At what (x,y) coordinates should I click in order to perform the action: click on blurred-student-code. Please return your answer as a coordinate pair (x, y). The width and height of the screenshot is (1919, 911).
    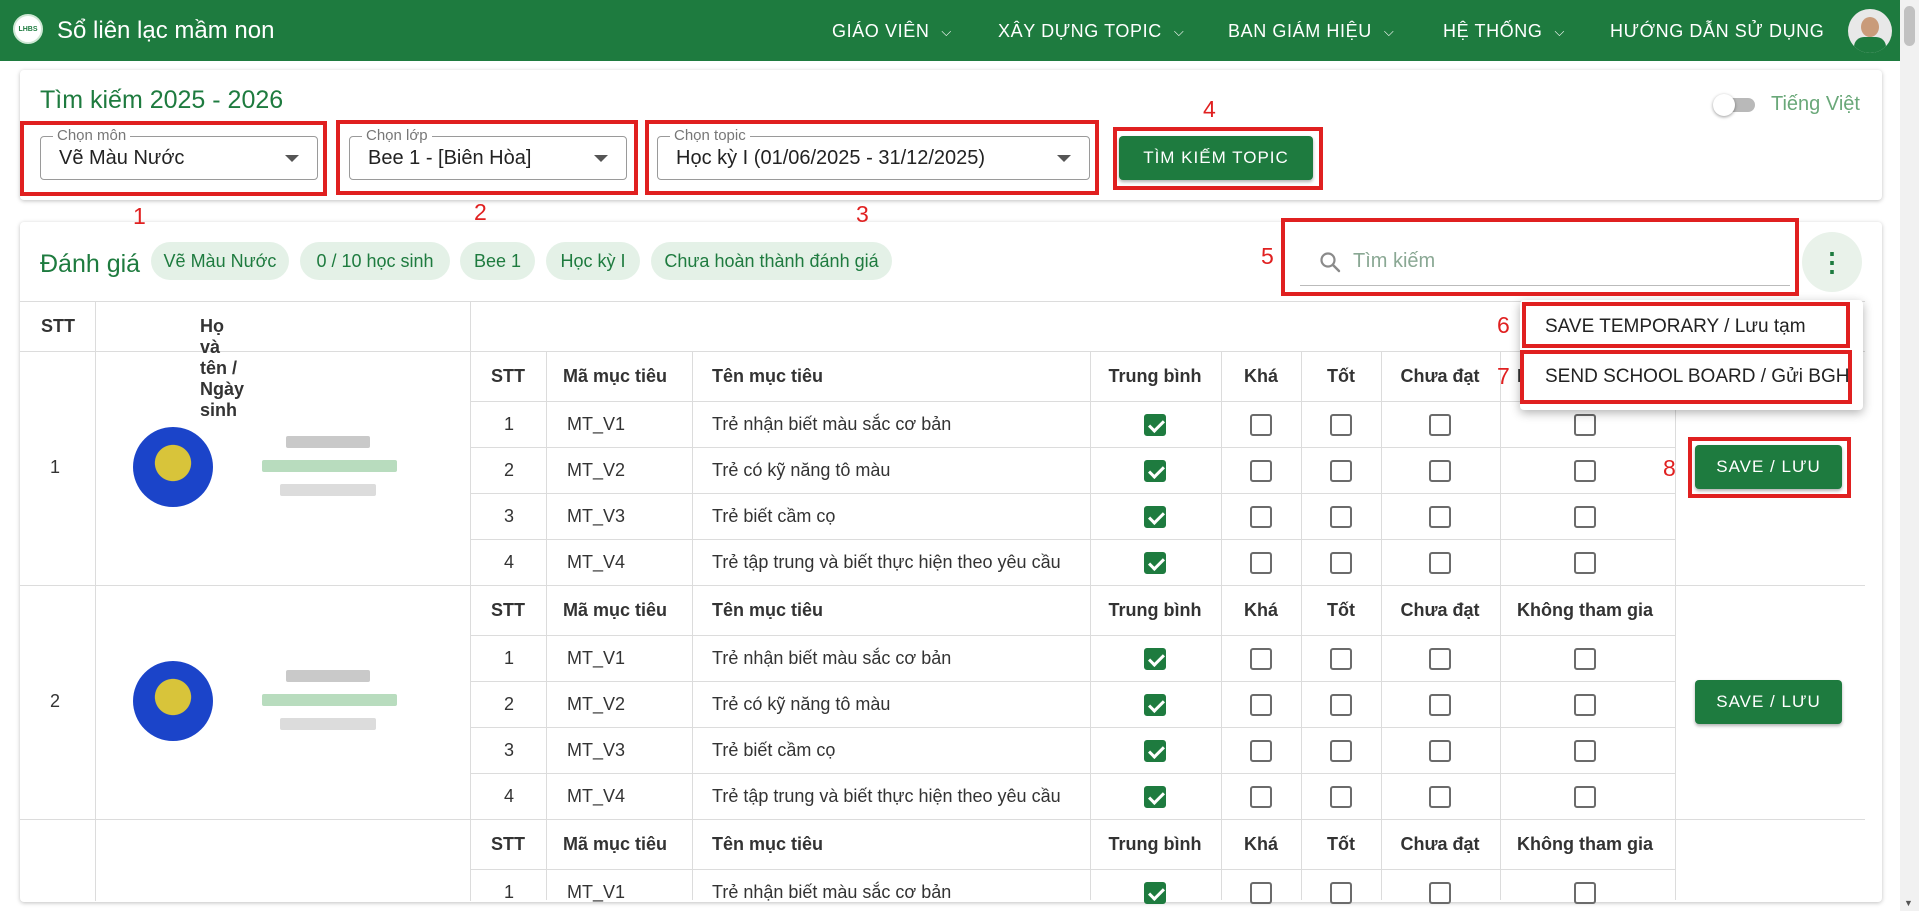
    Looking at the image, I should click on (328, 676).